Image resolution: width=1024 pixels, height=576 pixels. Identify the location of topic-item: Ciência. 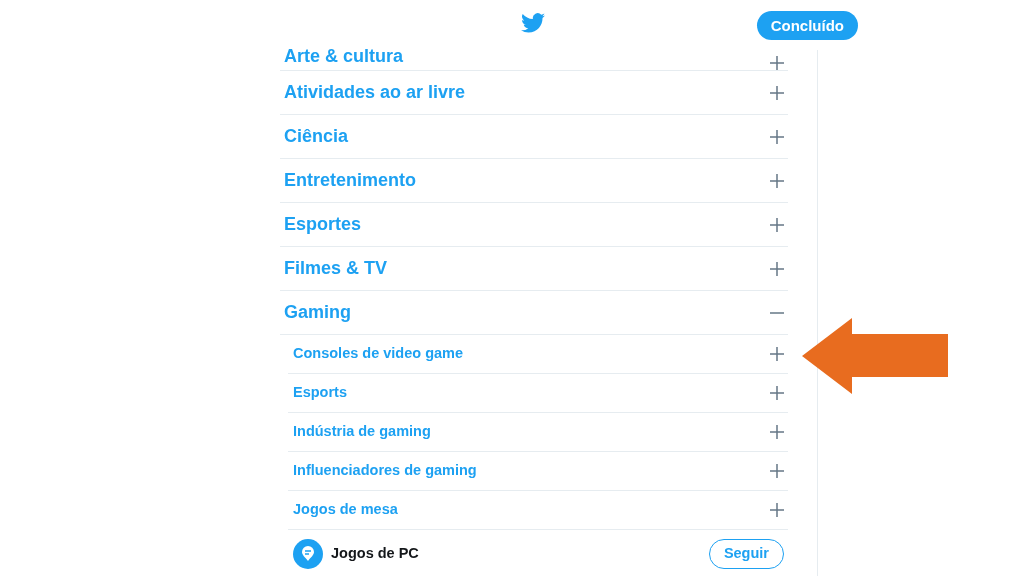
(316, 136).